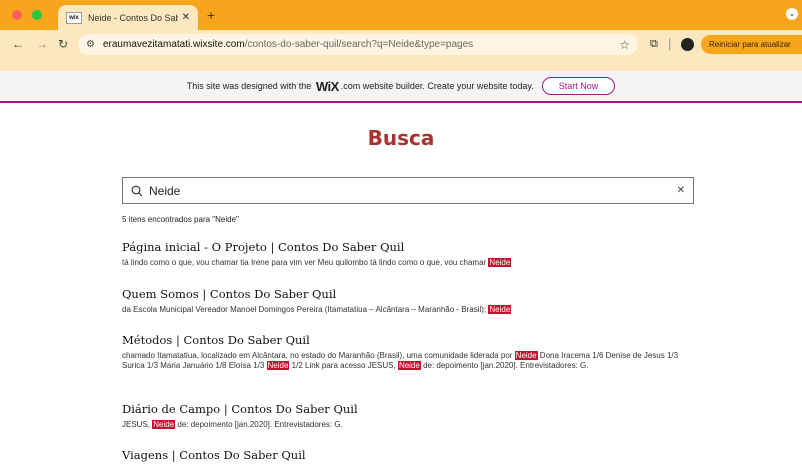  I want to click on result-count: 5 itens encontrados para "Neide", so click(180, 219).